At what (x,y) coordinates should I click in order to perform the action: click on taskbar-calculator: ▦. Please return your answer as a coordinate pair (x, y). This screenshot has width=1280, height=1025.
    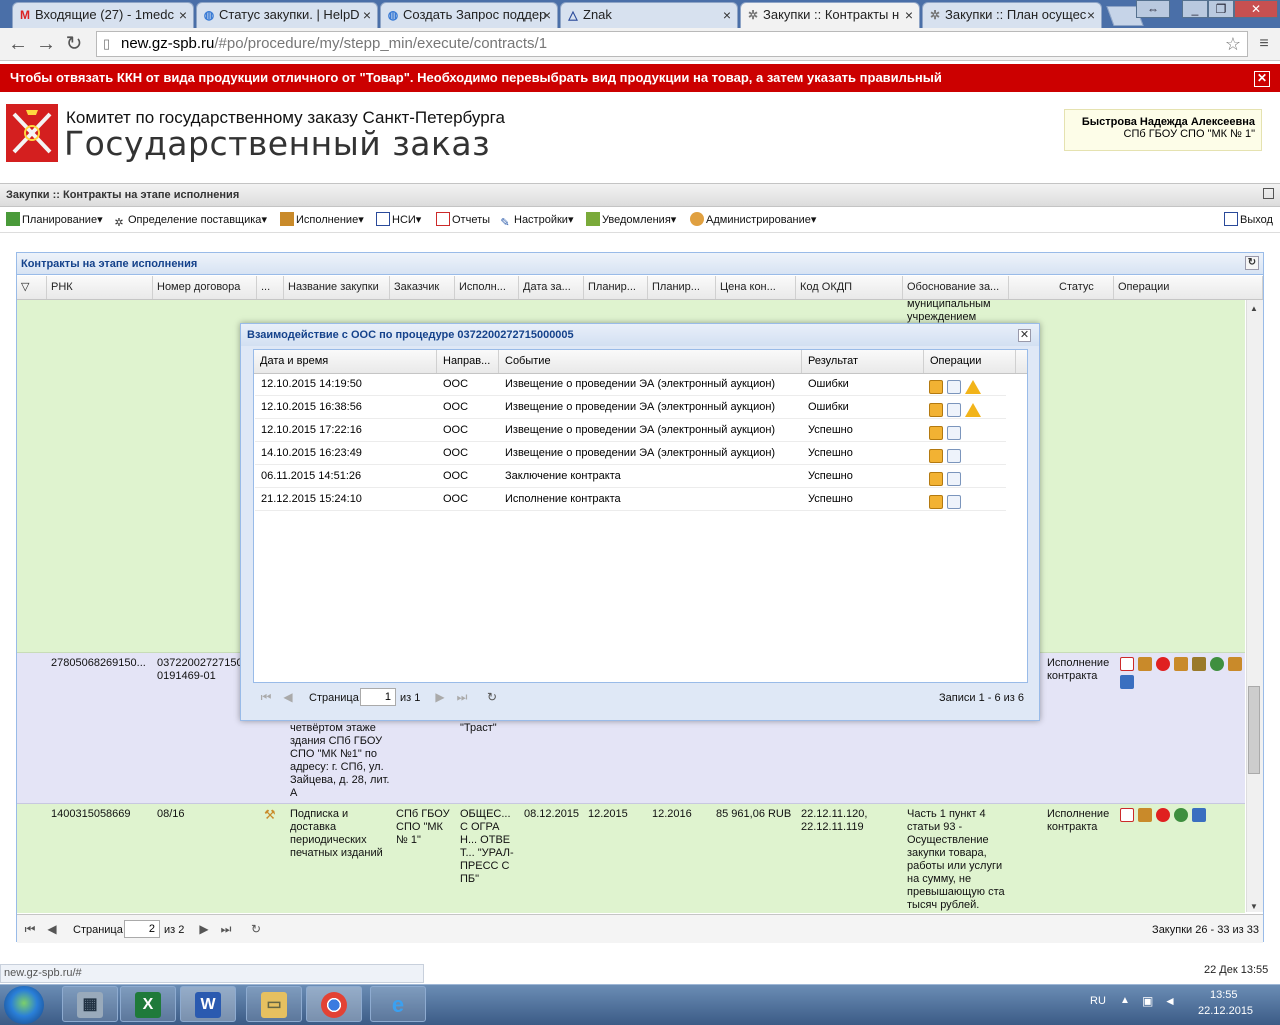
    Looking at the image, I should click on (90, 1004).